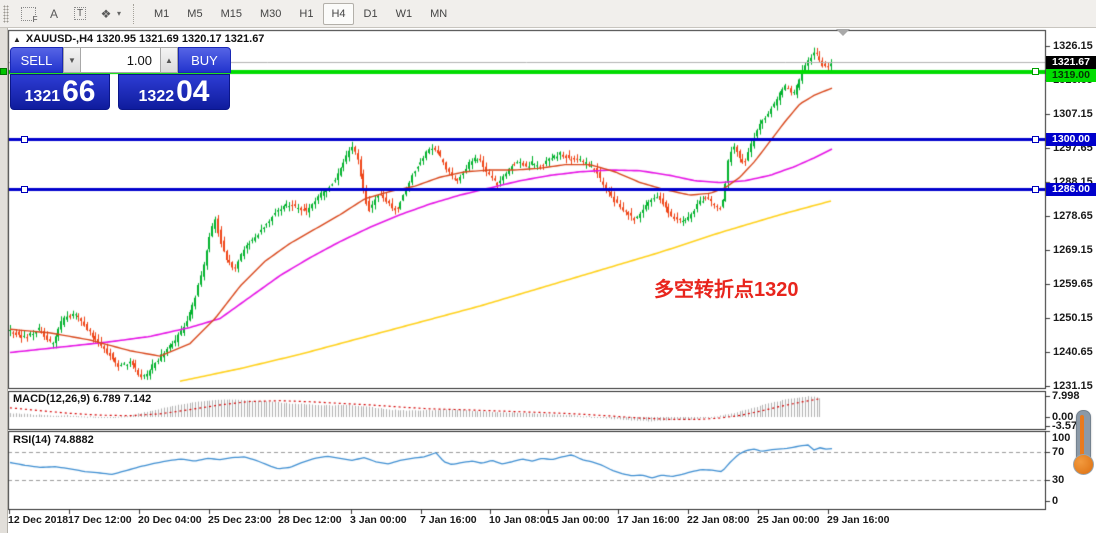  What do you see at coordinates (548, 14) in the screenshot?
I see `toolbar: F A T ❖ ▾ M1 M5 M15 M30 H1 H4 D1 W1 MN` at bounding box center [548, 14].